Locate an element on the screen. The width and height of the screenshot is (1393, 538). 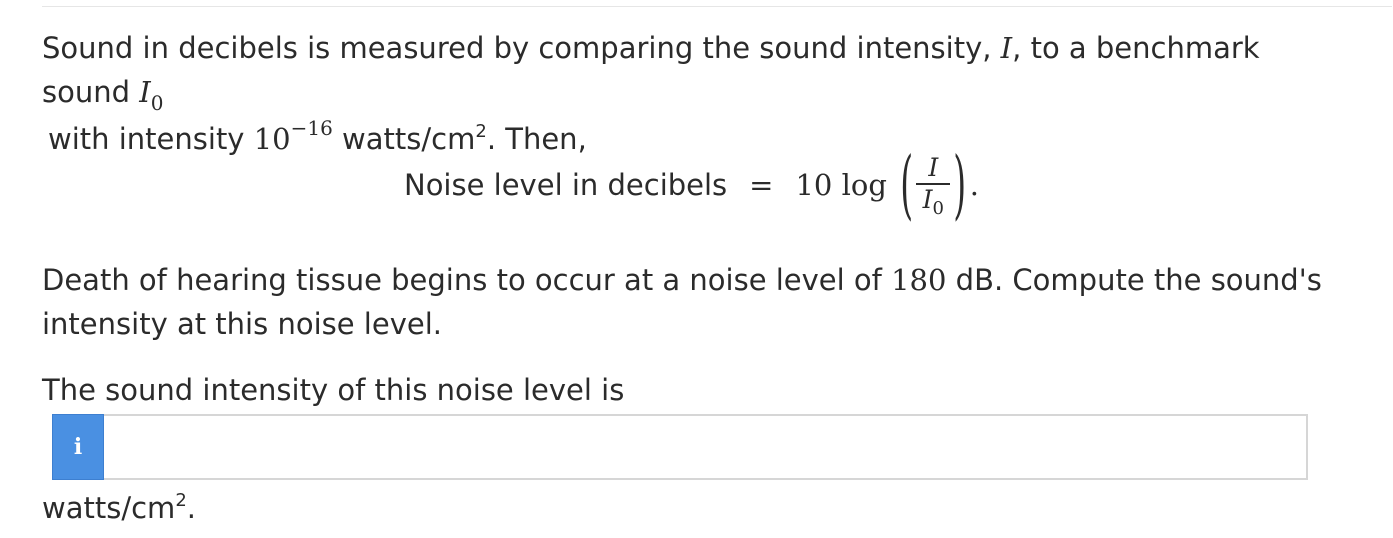
answer-units: watts/cm2. is located at coordinates (119, 510).